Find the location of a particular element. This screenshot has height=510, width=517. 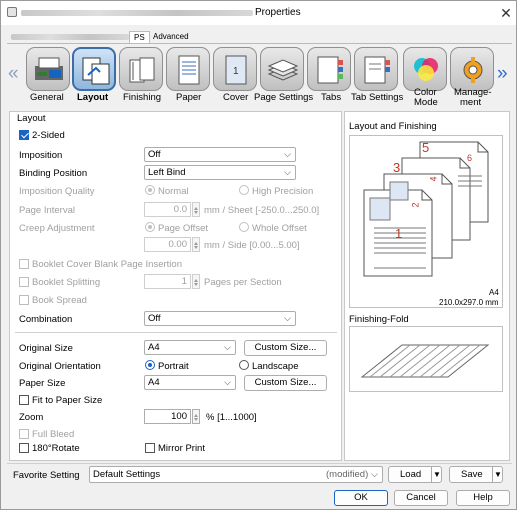

tab-divider is located at coordinates (259, 43).